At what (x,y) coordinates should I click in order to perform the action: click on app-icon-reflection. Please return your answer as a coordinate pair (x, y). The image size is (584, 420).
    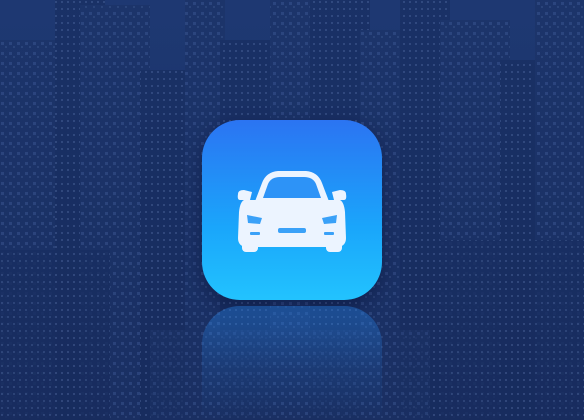
    Looking at the image, I should click on (292, 363).